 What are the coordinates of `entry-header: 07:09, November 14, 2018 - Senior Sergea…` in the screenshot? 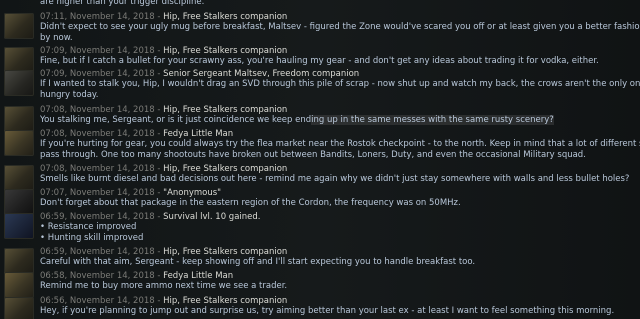 It's located at (199, 74).